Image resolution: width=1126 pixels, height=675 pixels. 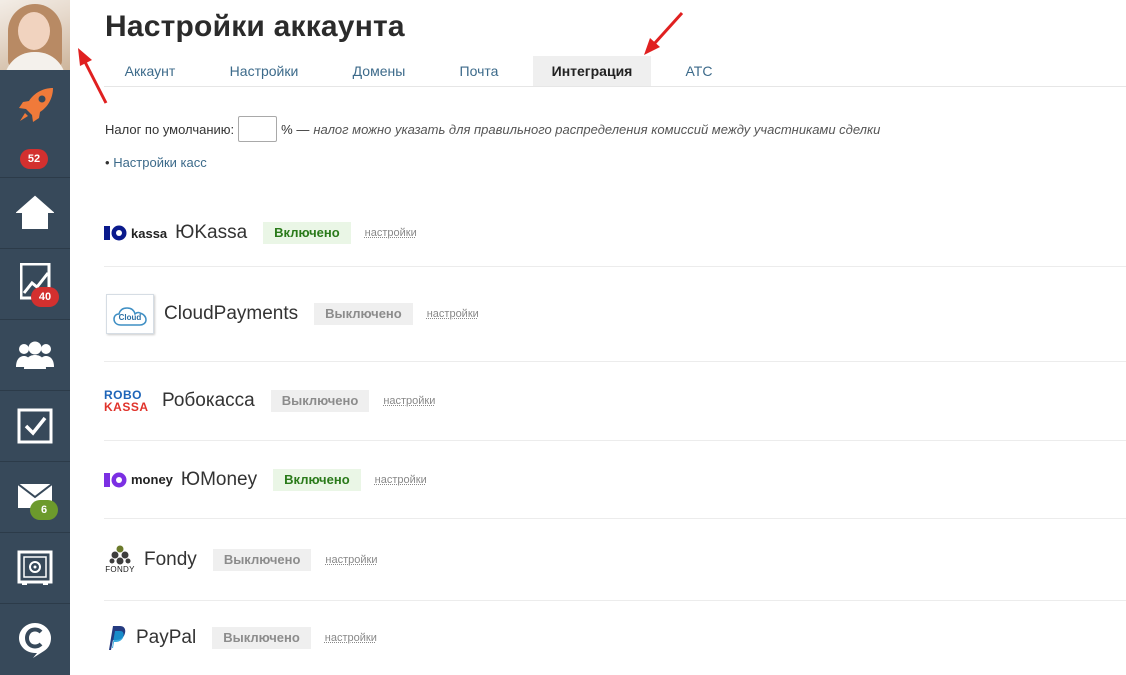 I want to click on notification-badge: 40, so click(x=45, y=297).